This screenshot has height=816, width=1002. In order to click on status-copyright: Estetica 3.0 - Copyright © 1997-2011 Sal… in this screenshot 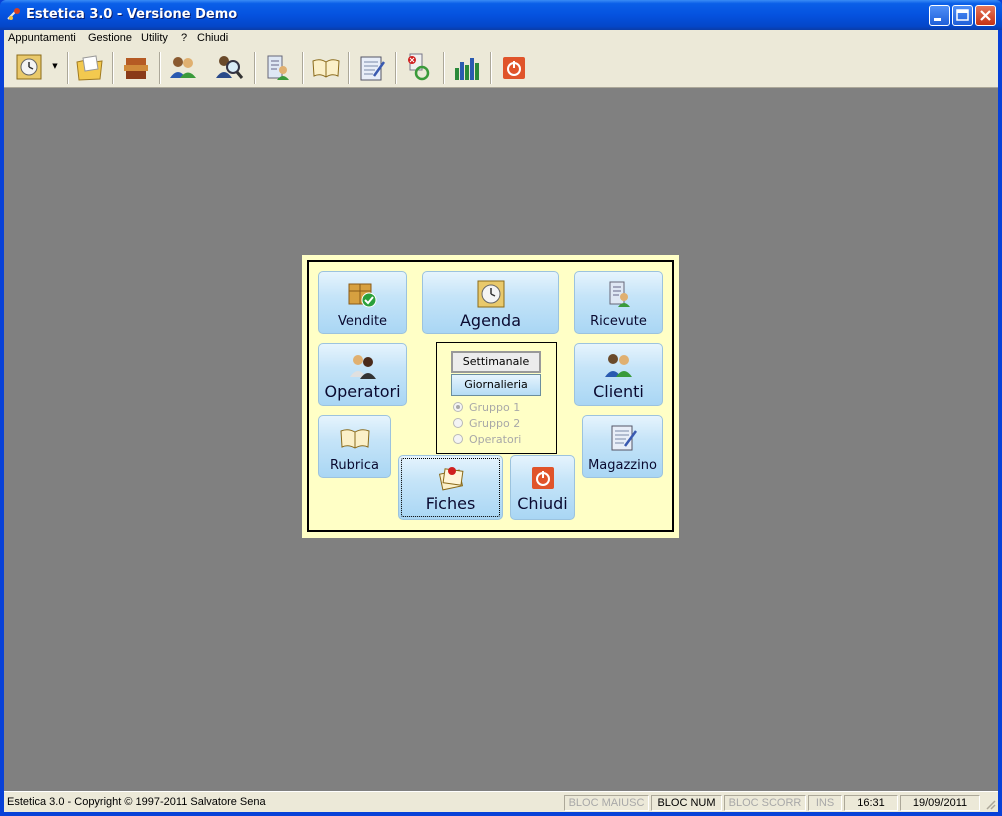, I will do `click(136, 802)`.